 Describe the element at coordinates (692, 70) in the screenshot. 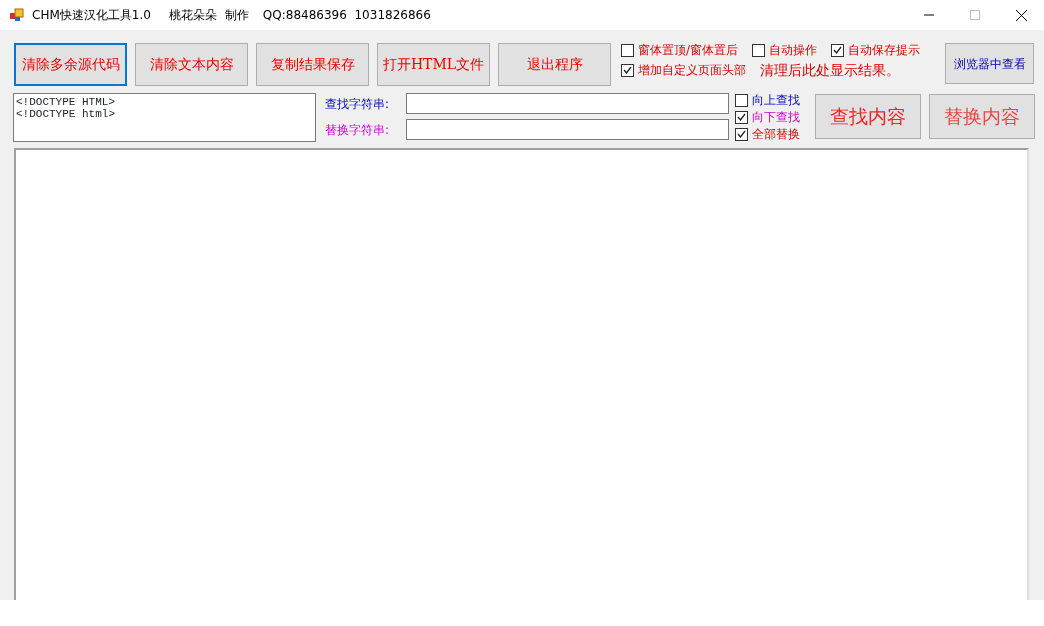

I see `checkbox-label: 增加自定义页面头部` at that location.